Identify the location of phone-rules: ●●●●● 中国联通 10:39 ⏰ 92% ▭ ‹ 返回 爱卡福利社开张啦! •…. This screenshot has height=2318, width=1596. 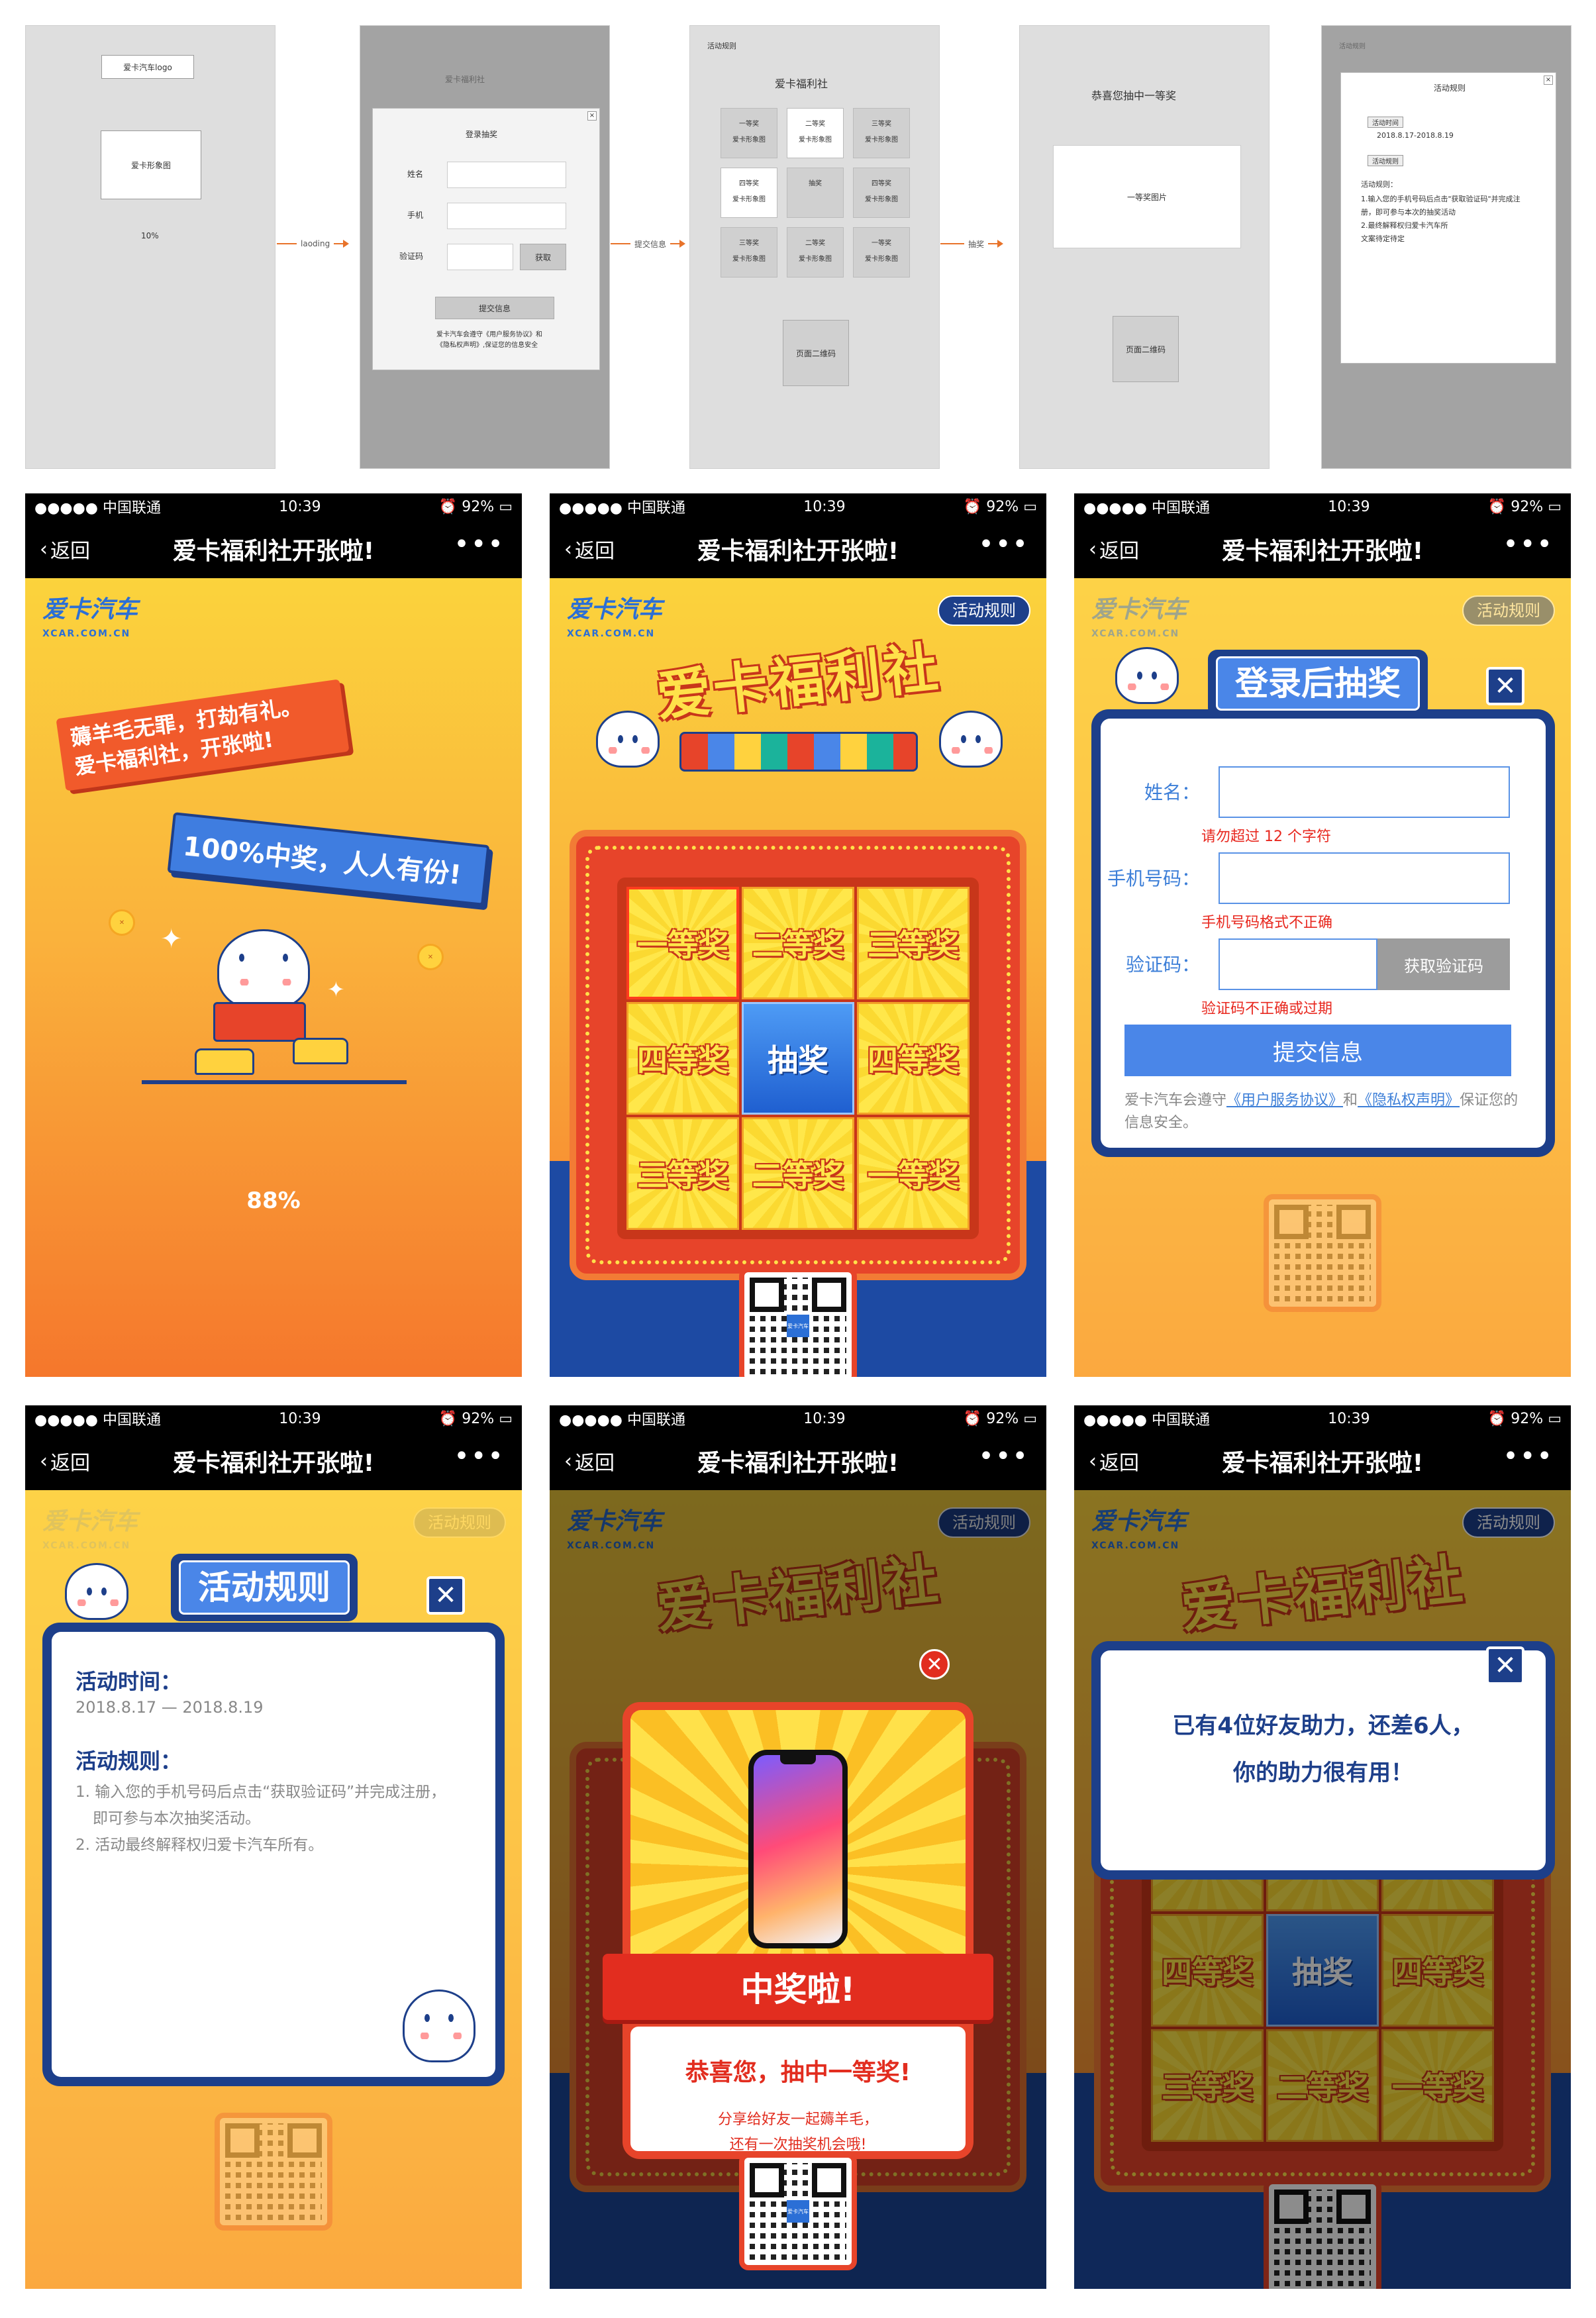
(273, 1847).